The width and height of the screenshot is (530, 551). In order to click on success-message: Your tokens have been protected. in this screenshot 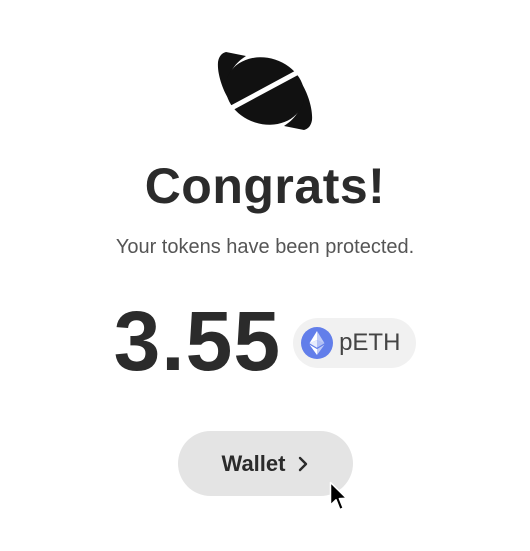, I will do `click(265, 247)`.